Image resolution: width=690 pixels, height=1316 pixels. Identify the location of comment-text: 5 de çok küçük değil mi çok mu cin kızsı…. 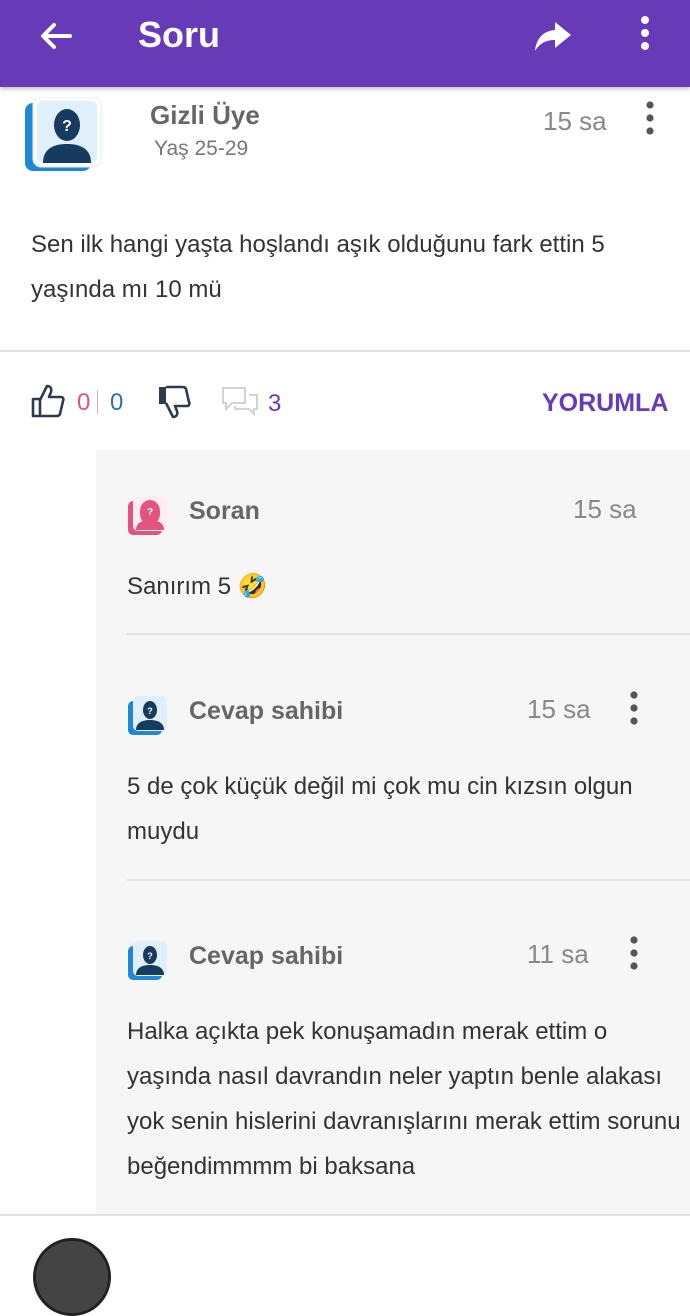
(380, 809).